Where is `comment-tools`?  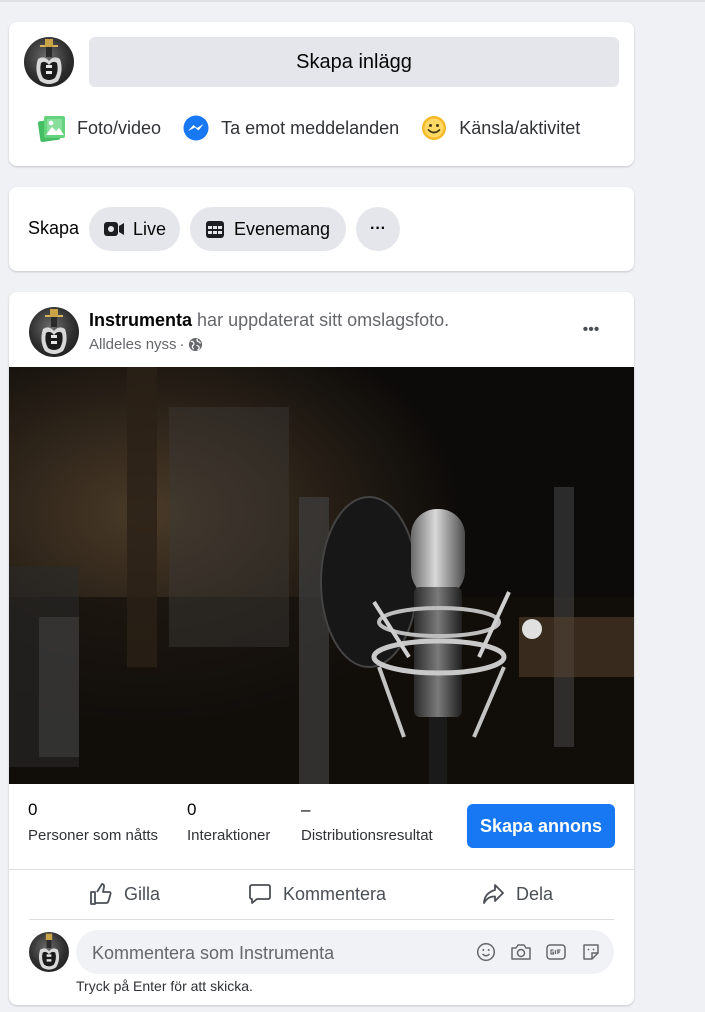 comment-tools is located at coordinates (532, 952).